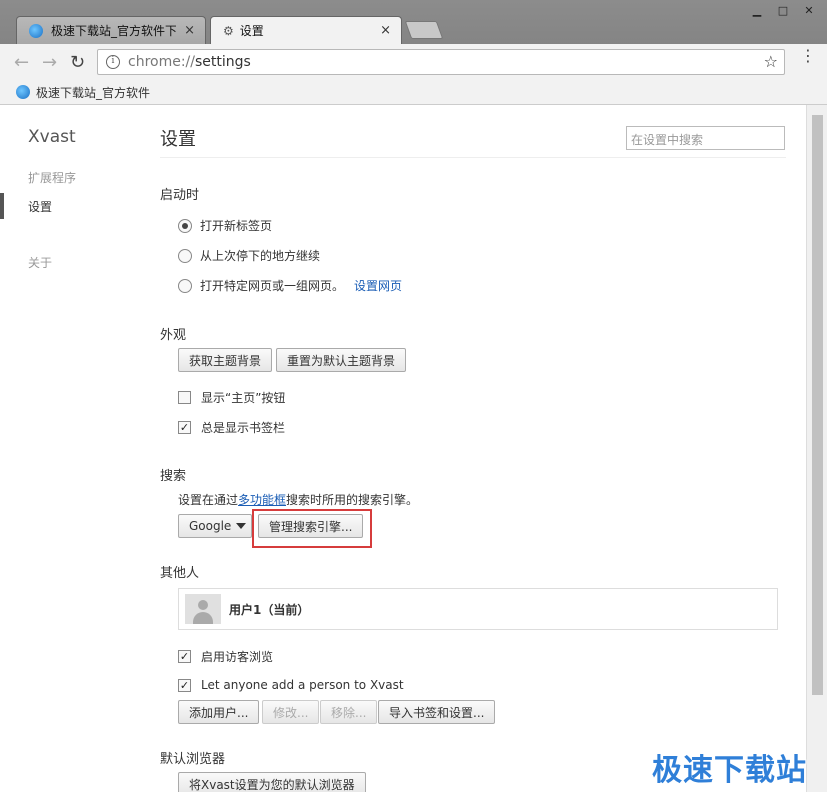  What do you see at coordinates (40, 262) in the screenshot?
I see `sidebar-item-about: 关于` at bounding box center [40, 262].